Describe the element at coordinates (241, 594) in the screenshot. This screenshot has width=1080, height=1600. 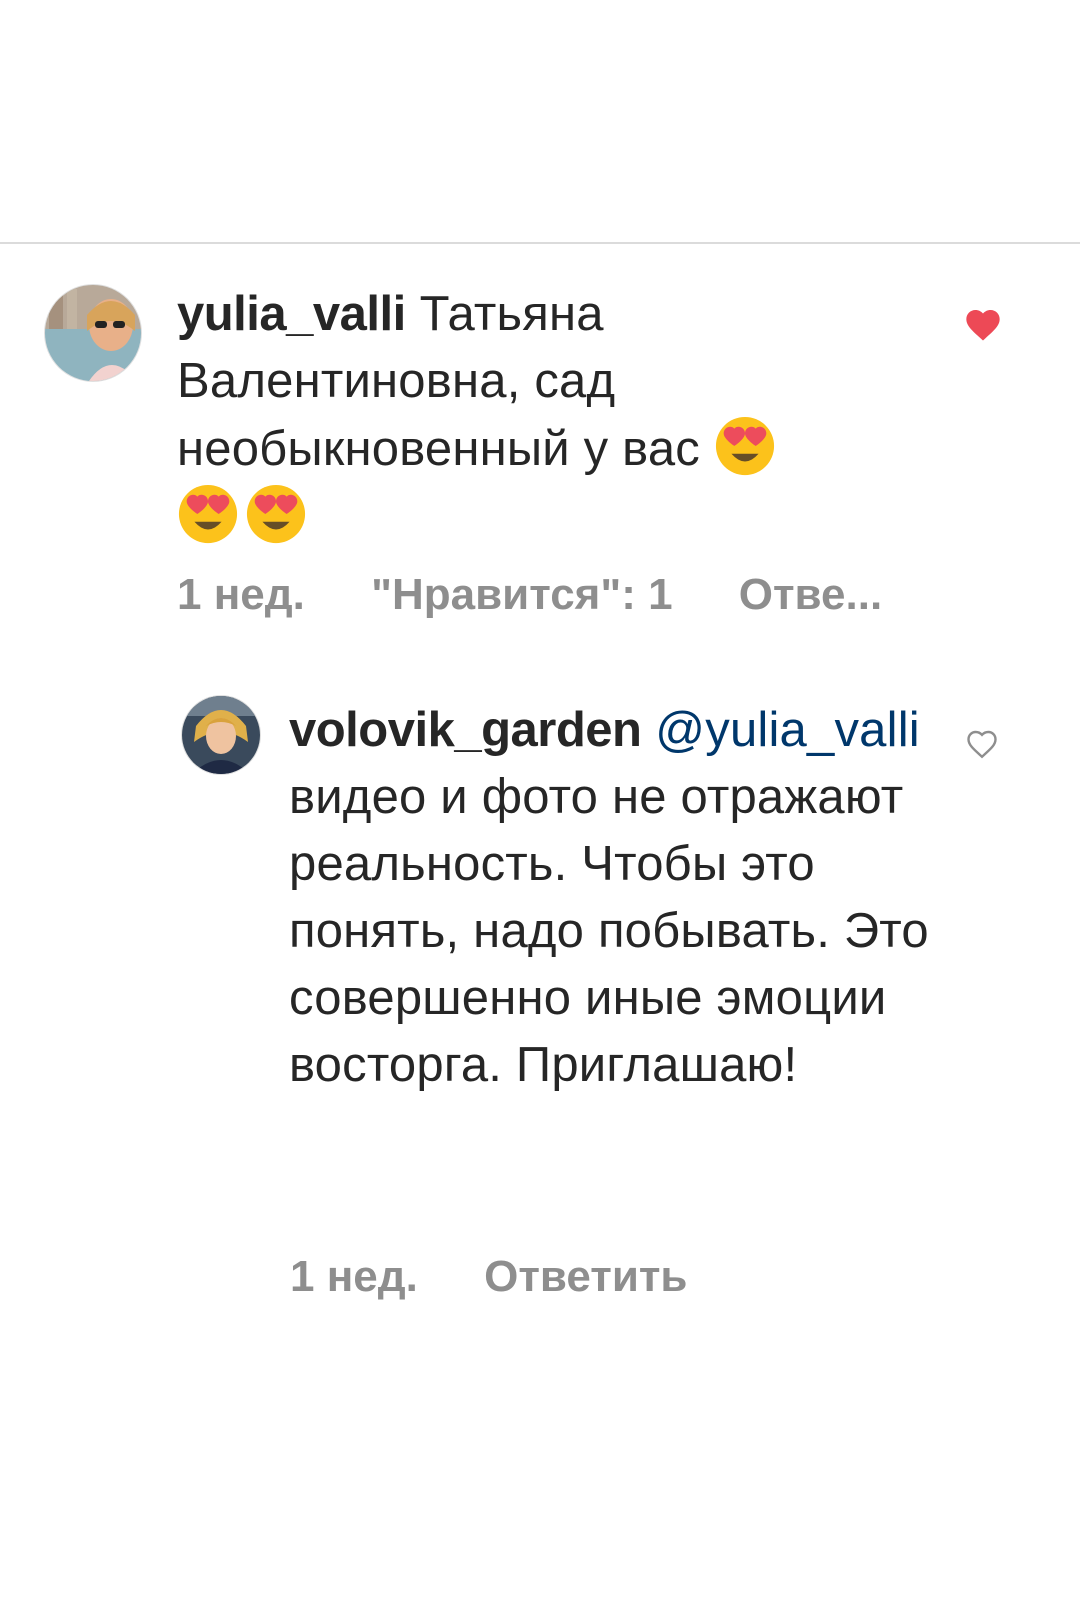
I see `comment-timestamp: 1 нед.` at that location.